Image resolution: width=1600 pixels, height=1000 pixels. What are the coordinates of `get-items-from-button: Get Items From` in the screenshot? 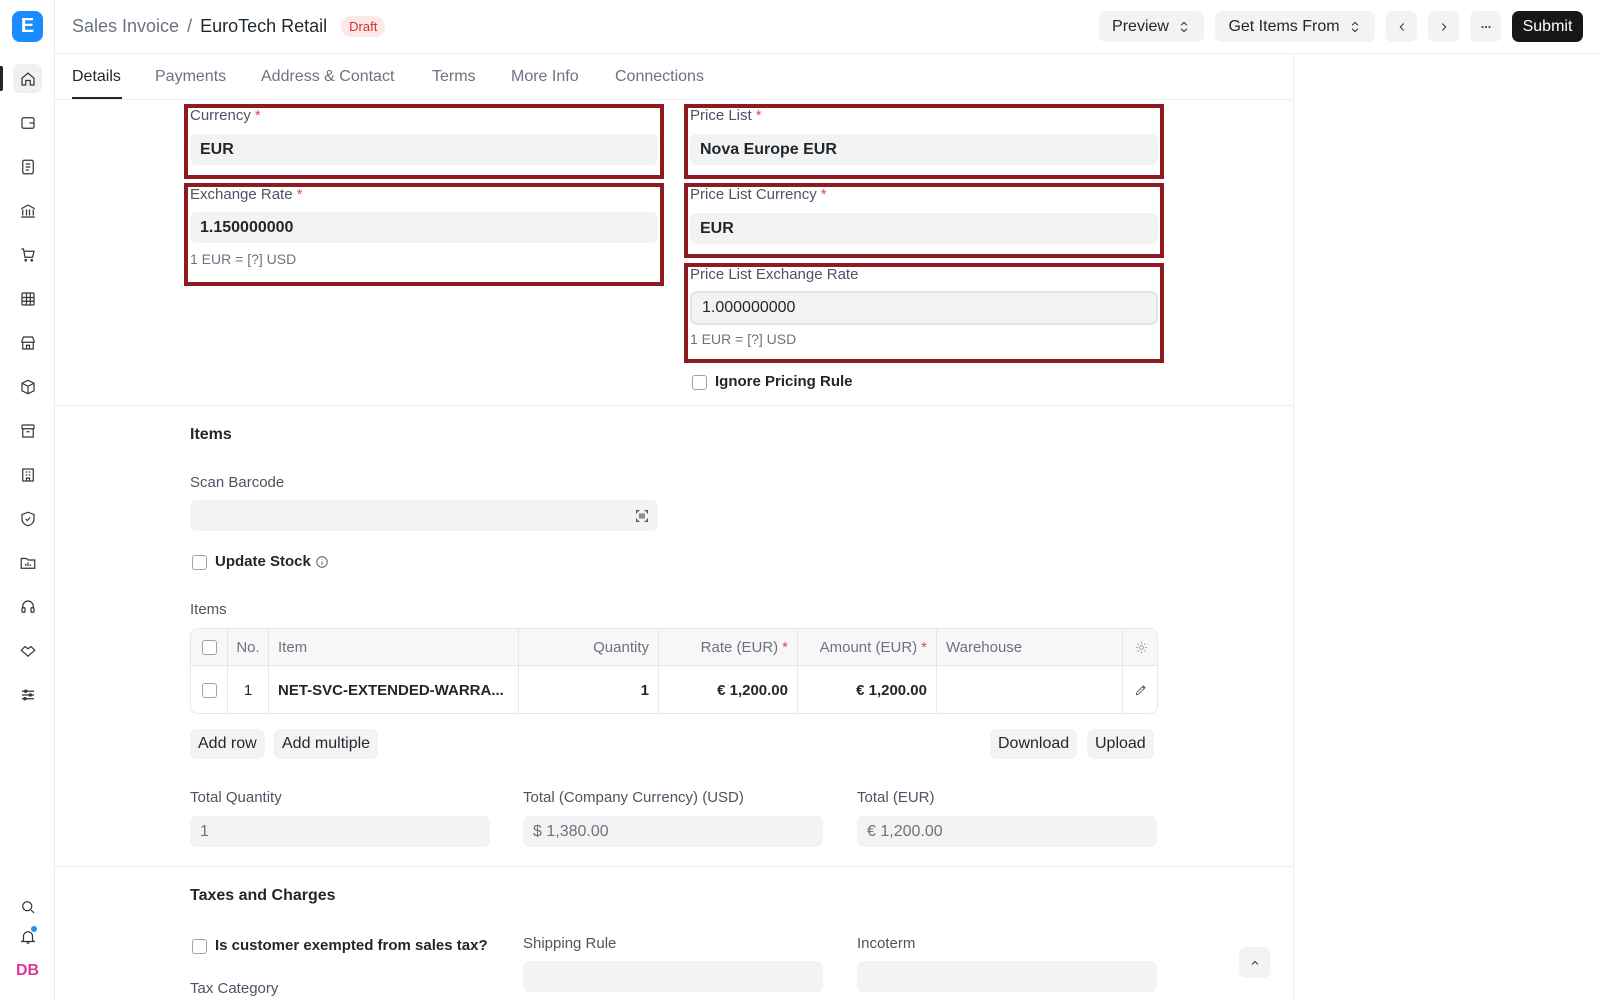 It's located at (1295, 26).